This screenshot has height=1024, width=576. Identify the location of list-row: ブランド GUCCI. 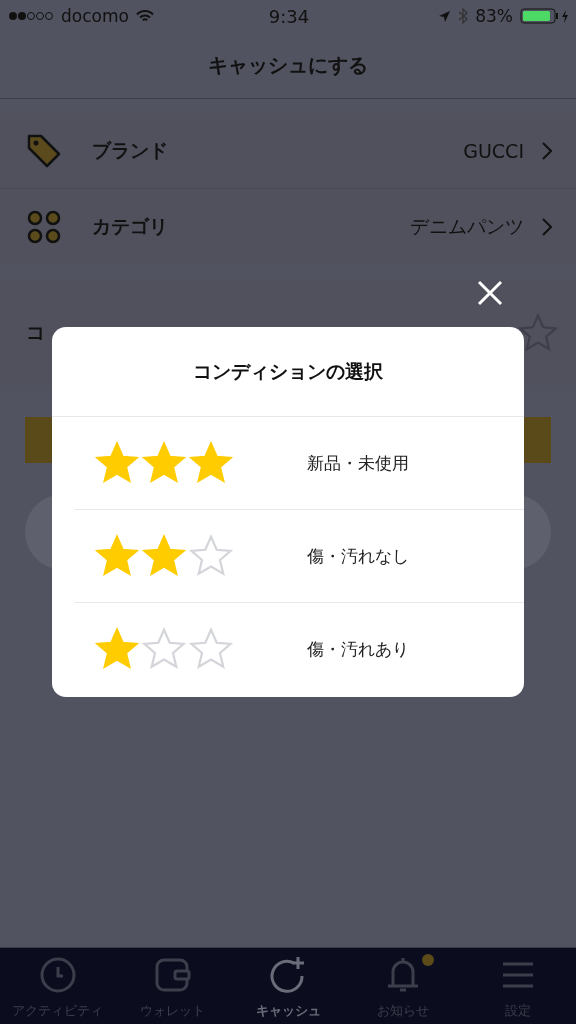
(288, 151).